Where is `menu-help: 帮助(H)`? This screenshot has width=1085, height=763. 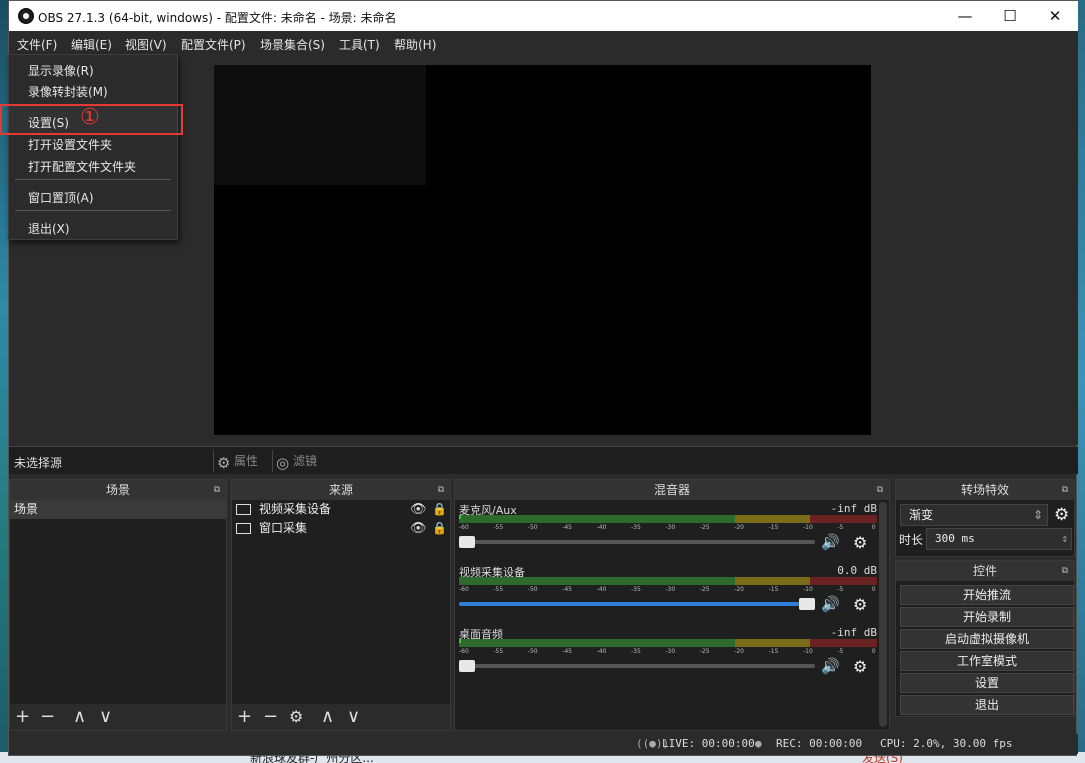
menu-help: 帮助(H) is located at coordinates (415, 44).